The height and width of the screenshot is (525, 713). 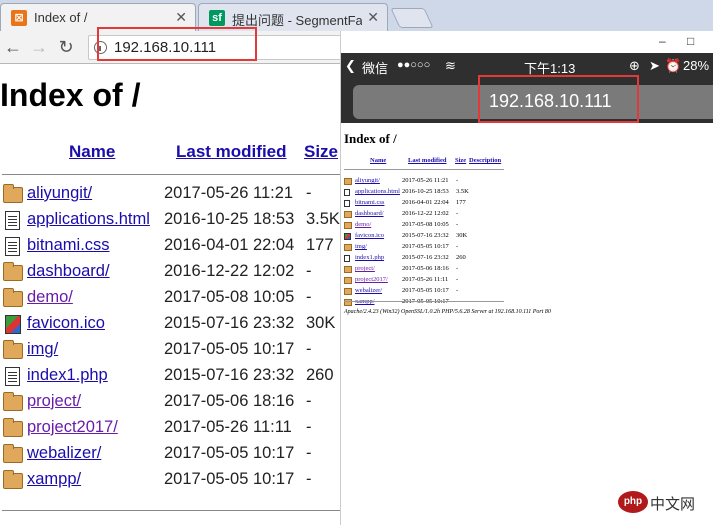 I want to click on mobile-file-link: project2017/, so click(x=371, y=279).